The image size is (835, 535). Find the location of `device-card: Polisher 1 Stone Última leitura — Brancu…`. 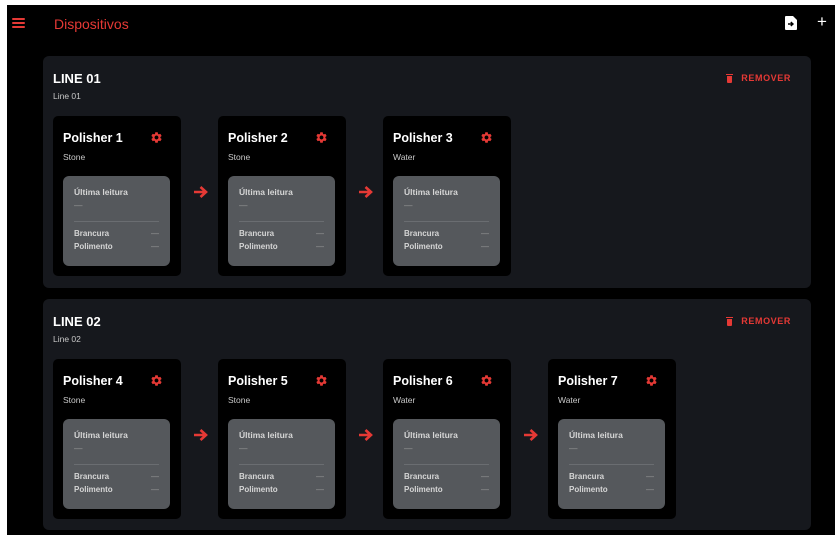

device-card: Polisher 1 Stone Última leitura — Brancu… is located at coordinates (117, 196).